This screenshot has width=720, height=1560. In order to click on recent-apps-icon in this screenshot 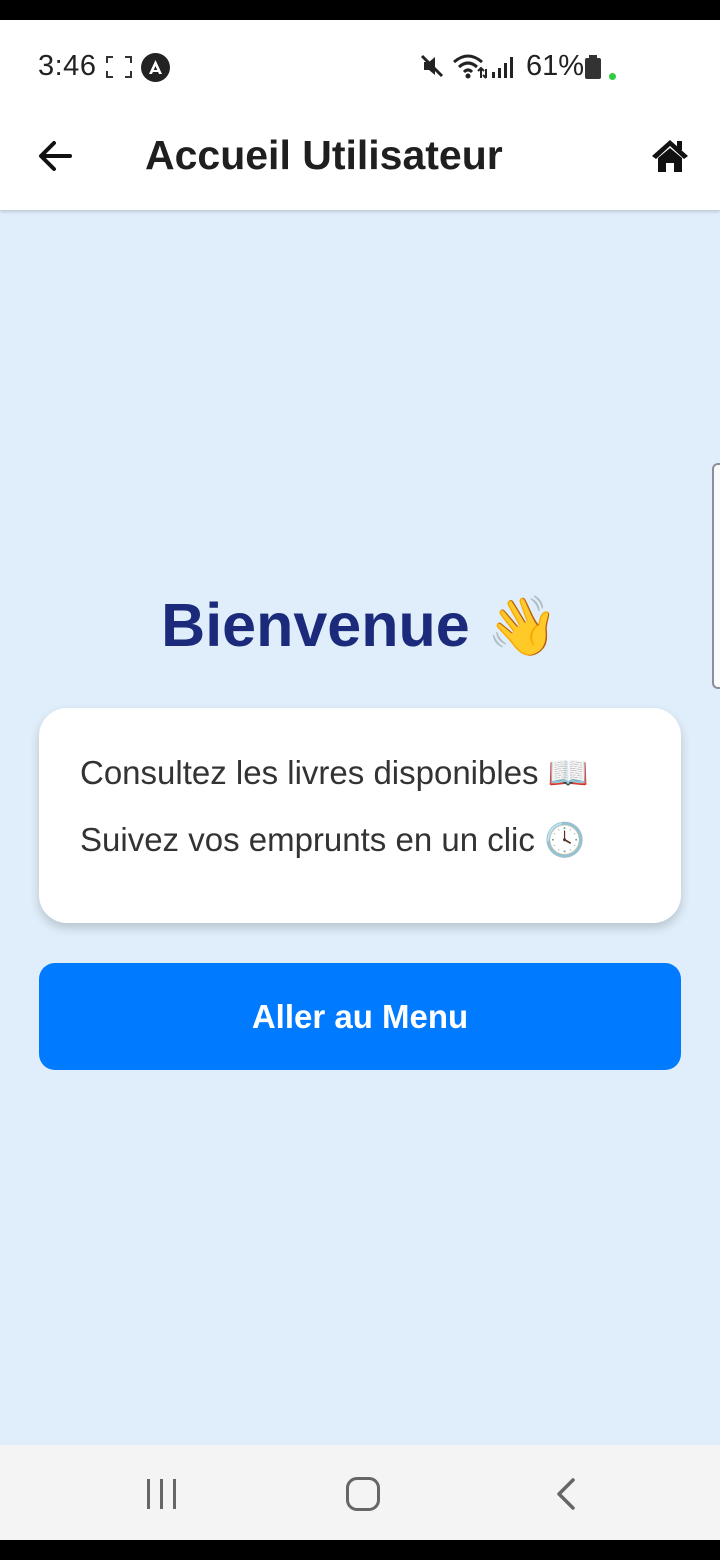, I will do `click(162, 1494)`.